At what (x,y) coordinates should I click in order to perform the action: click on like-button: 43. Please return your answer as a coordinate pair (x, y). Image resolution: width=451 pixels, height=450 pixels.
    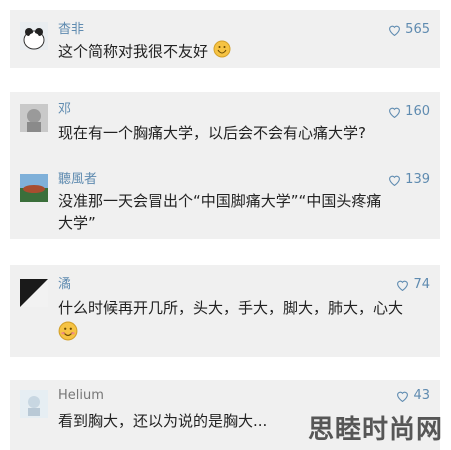
    Looking at the image, I should click on (413, 396).